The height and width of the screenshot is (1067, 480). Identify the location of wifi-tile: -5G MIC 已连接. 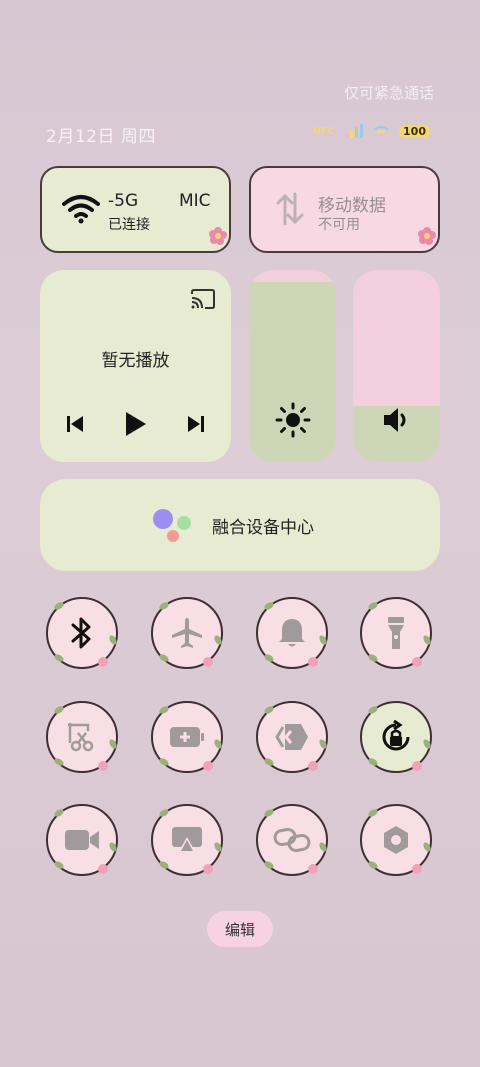
(135, 209).